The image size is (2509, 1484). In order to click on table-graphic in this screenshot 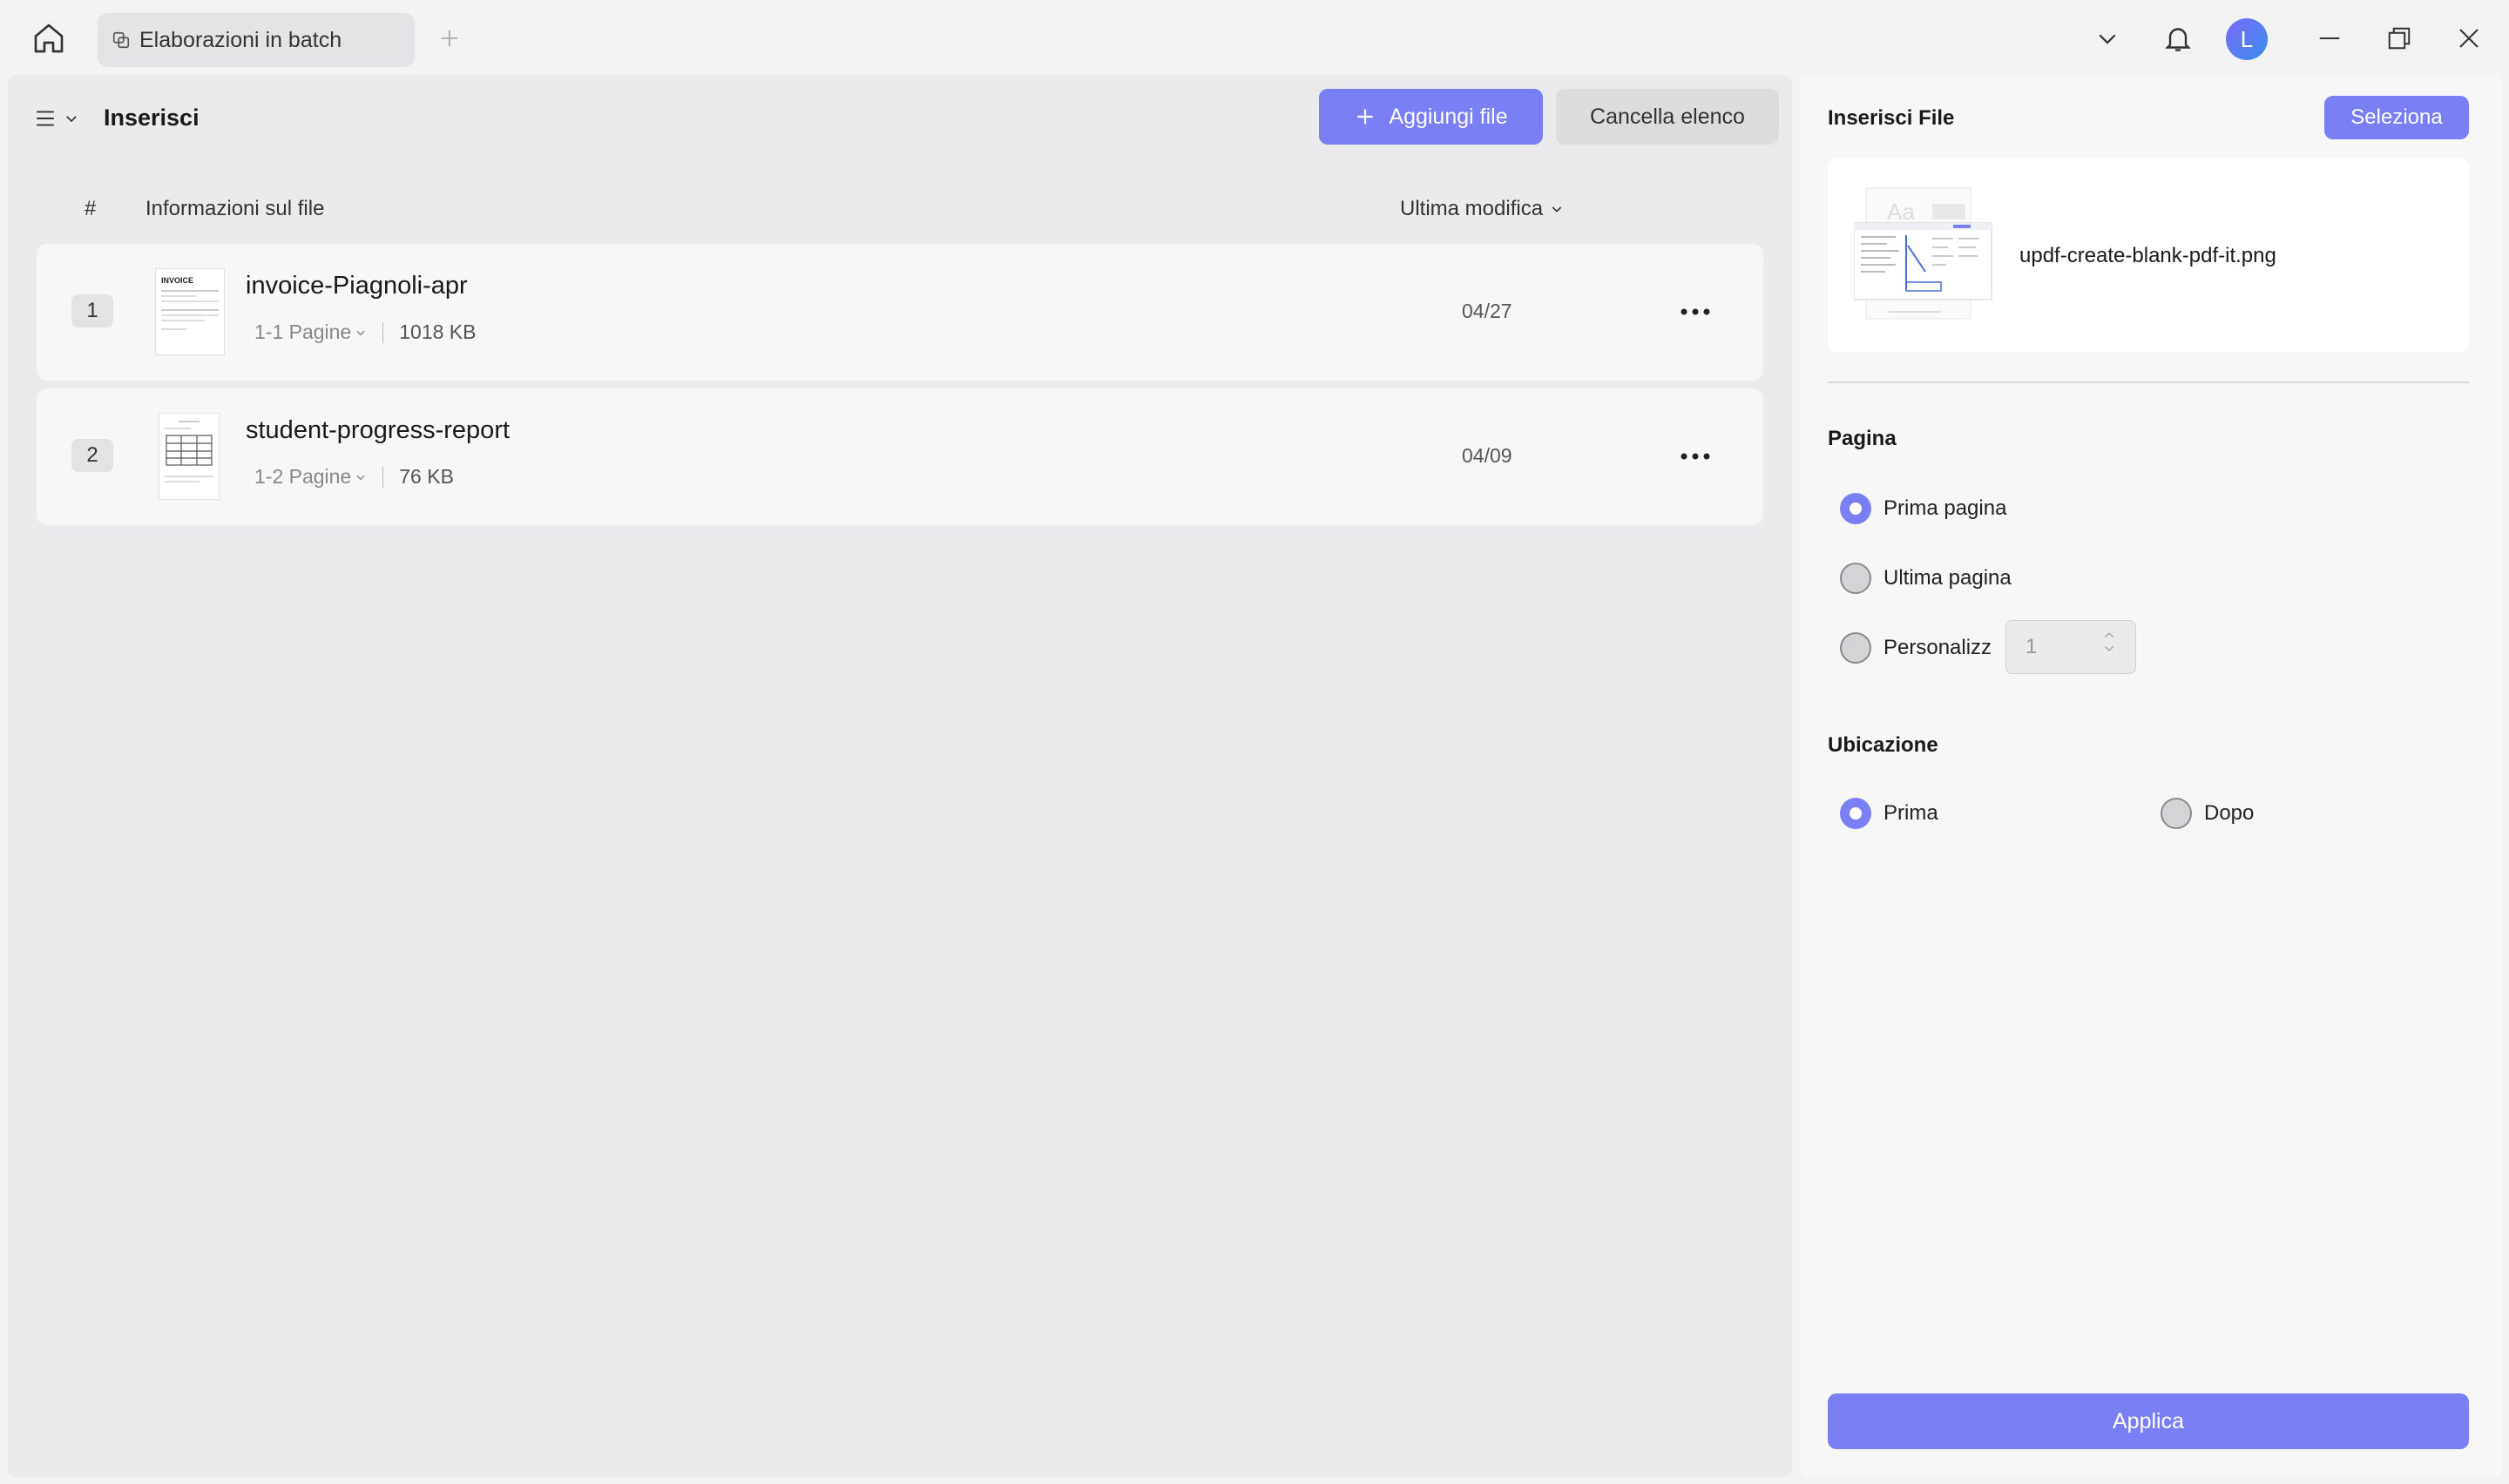, I will do `click(189, 451)`.